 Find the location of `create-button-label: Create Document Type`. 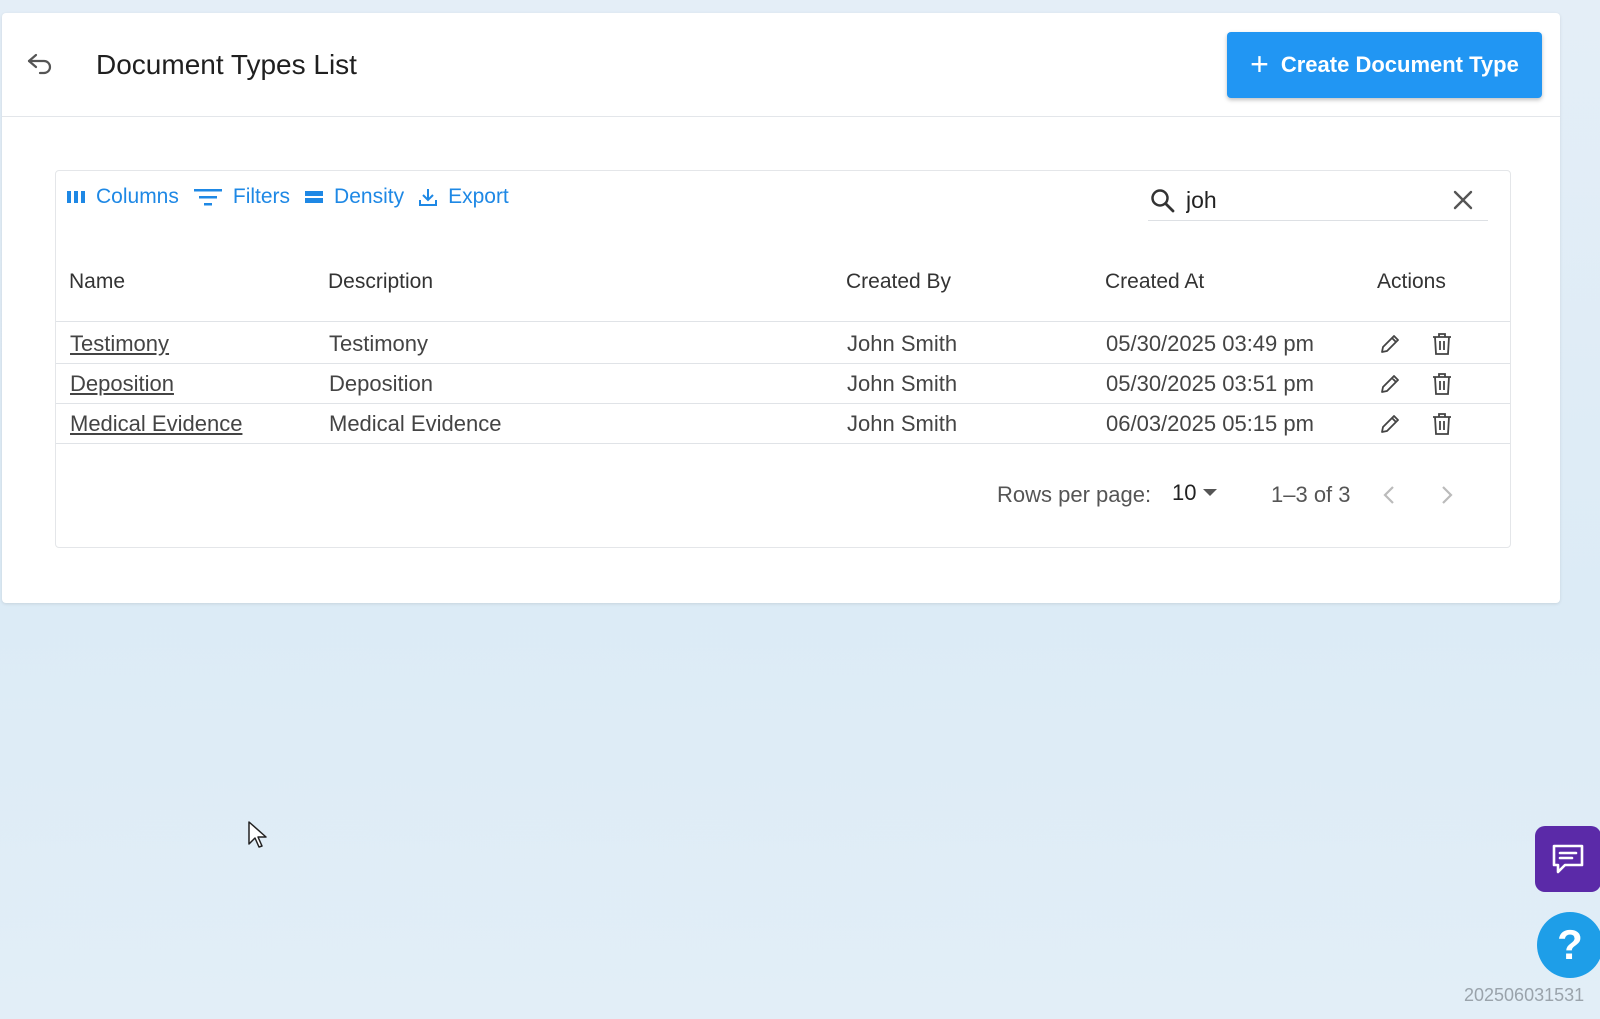

create-button-label: Create Document Type is located at coordinates (1399, 64).